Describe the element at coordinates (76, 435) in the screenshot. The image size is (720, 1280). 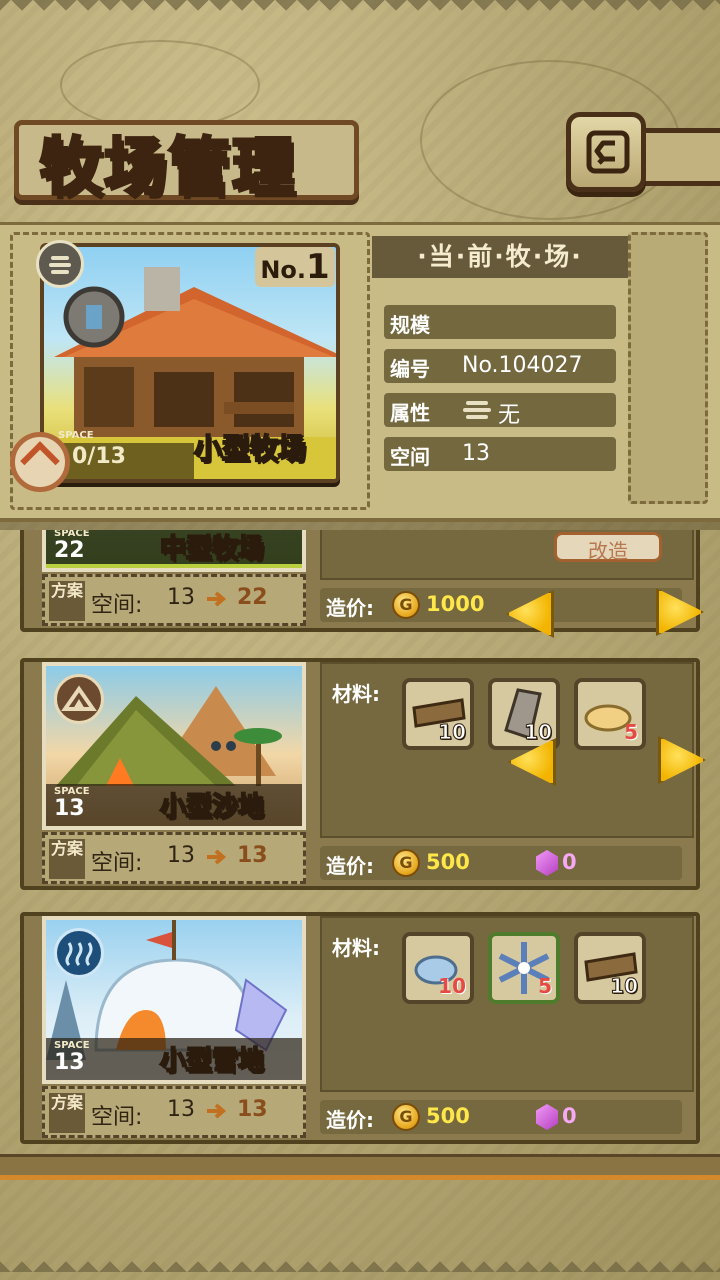
I see `space-label: SPACE` at that location.